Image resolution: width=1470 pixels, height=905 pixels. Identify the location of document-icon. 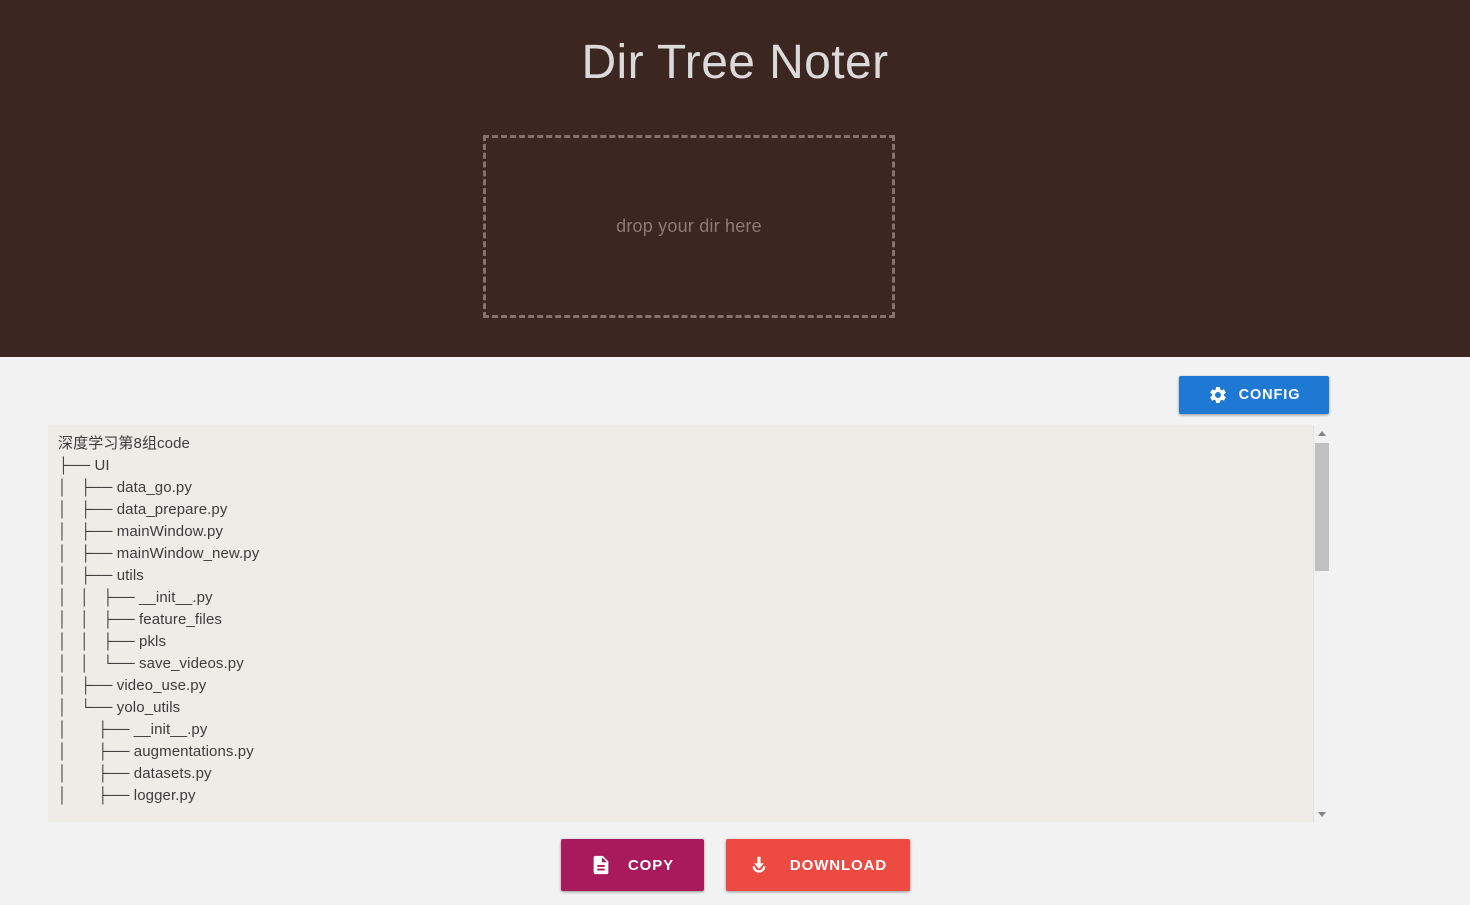
(601, 865).